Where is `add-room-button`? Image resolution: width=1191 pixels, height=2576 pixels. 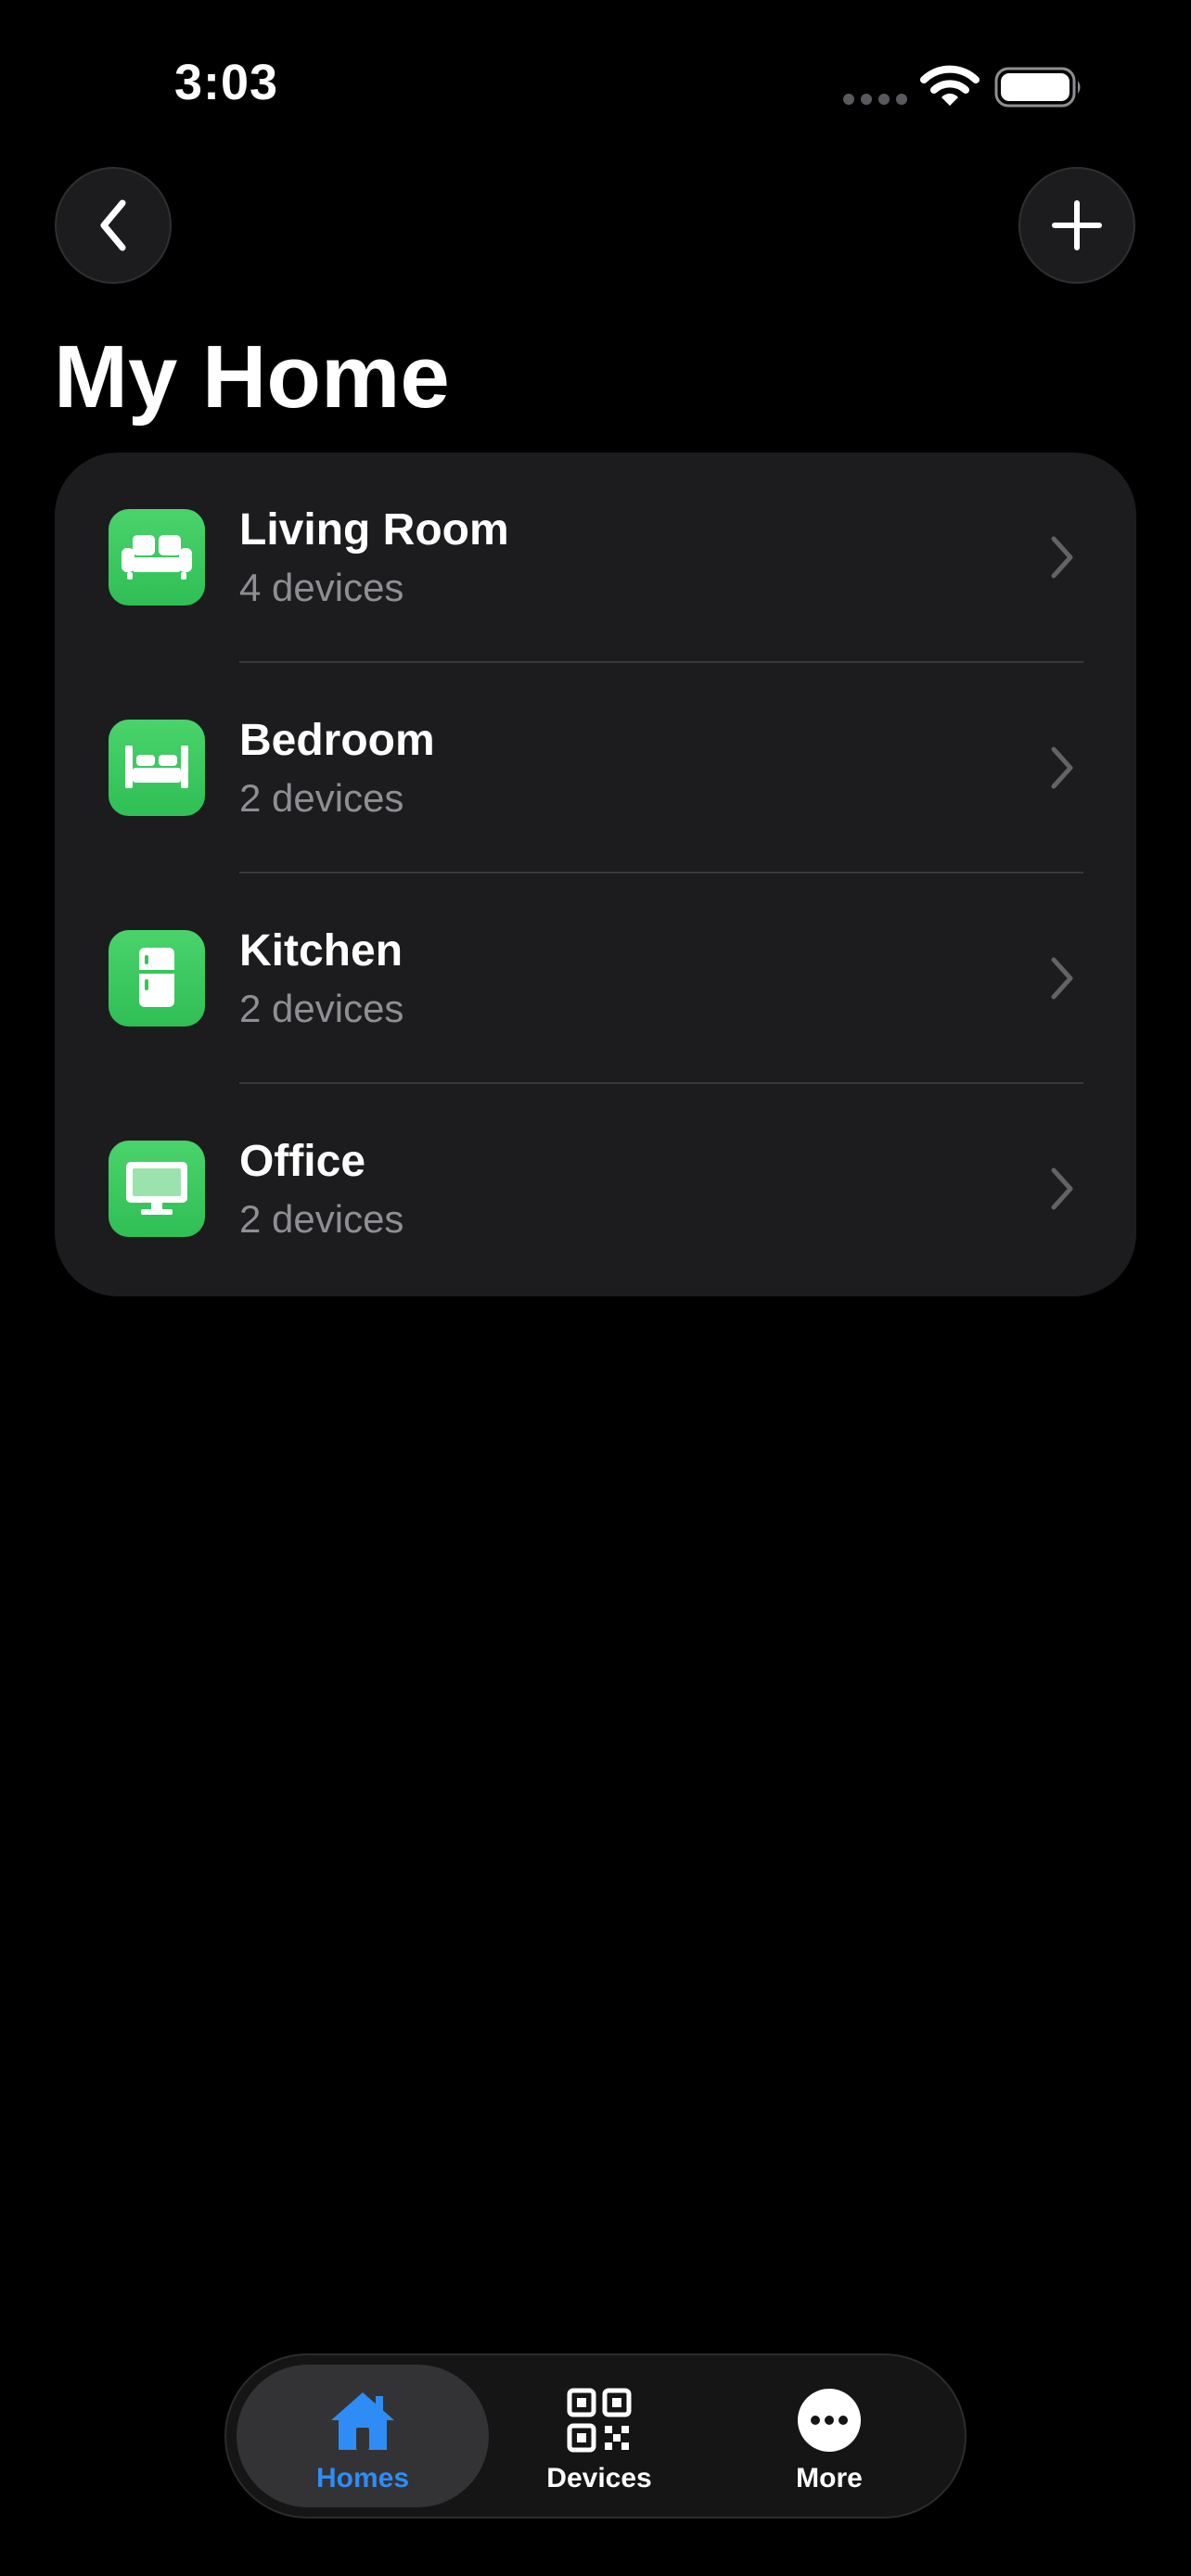
add-room-button is located at coordinates (1076, 226).